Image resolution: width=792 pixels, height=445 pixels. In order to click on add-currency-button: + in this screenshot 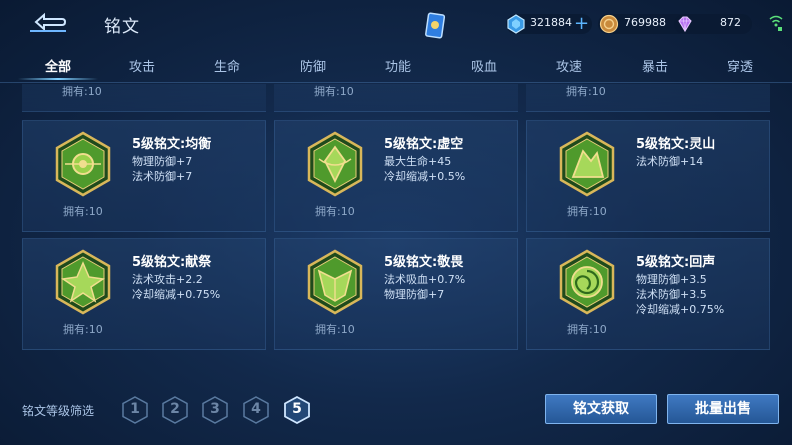, I will do `click(581, 24)`.